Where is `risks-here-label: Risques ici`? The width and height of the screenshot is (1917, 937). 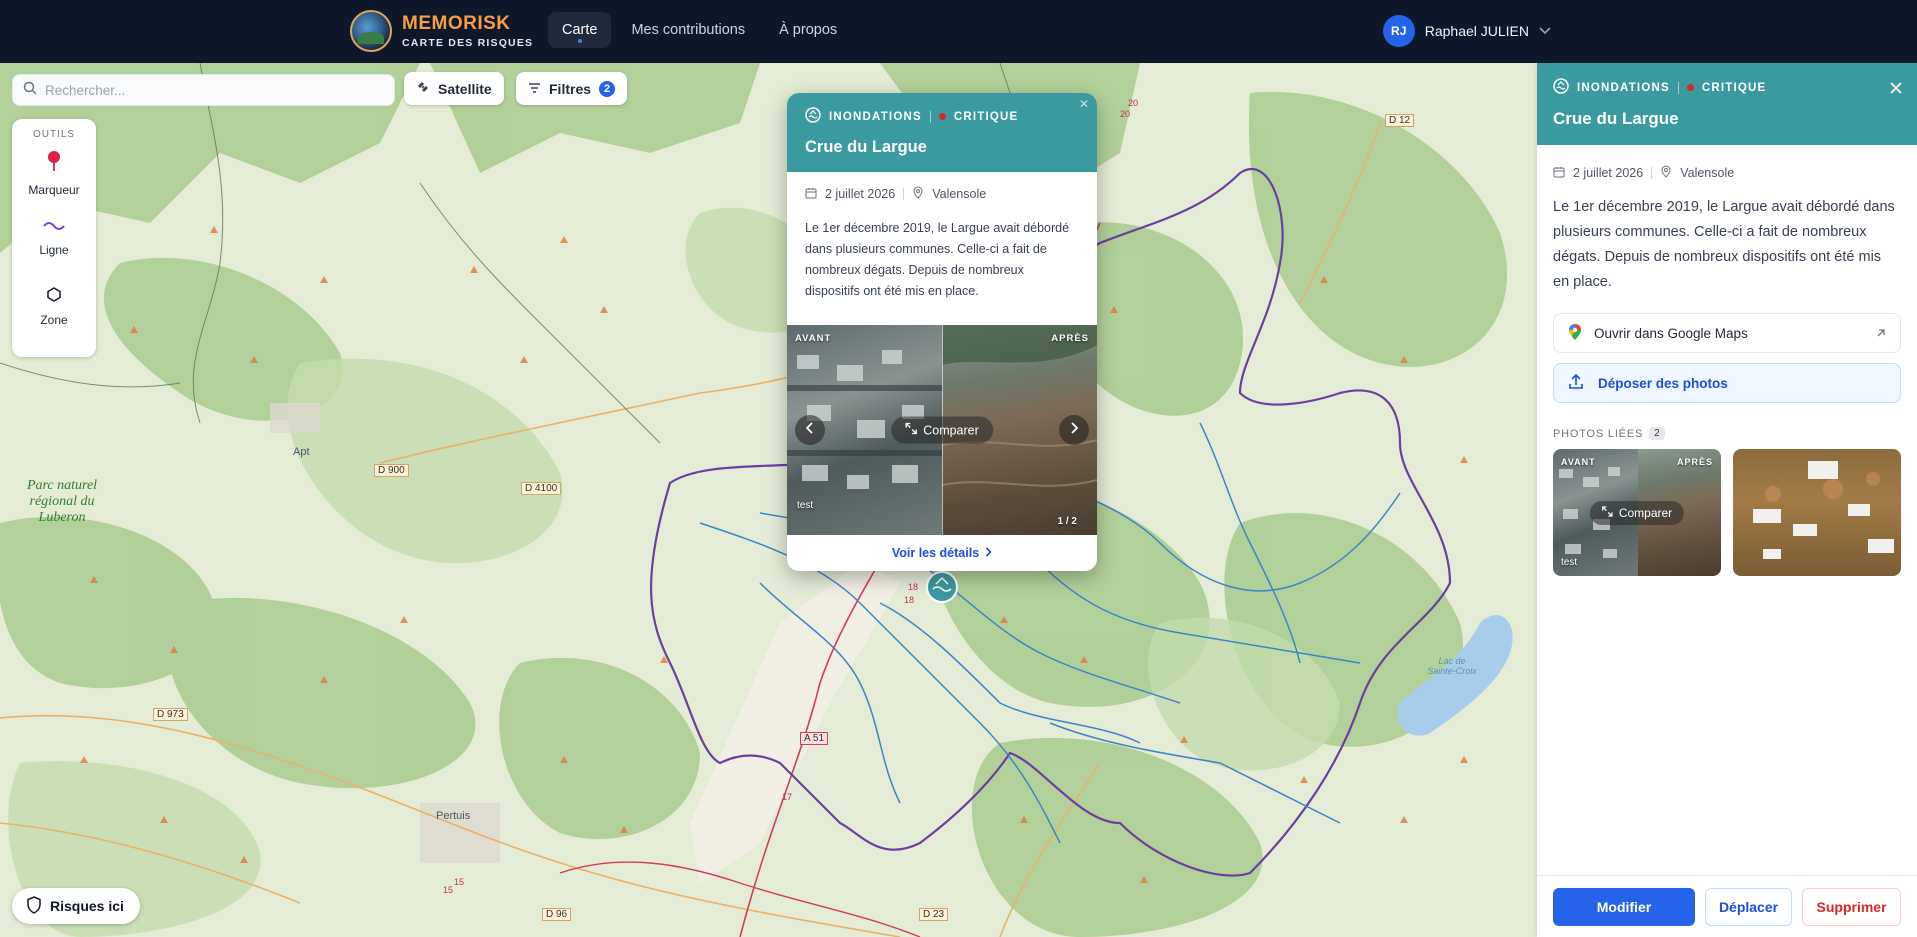
risks-here-label: Risques ici is located at coordinates (87, 906).